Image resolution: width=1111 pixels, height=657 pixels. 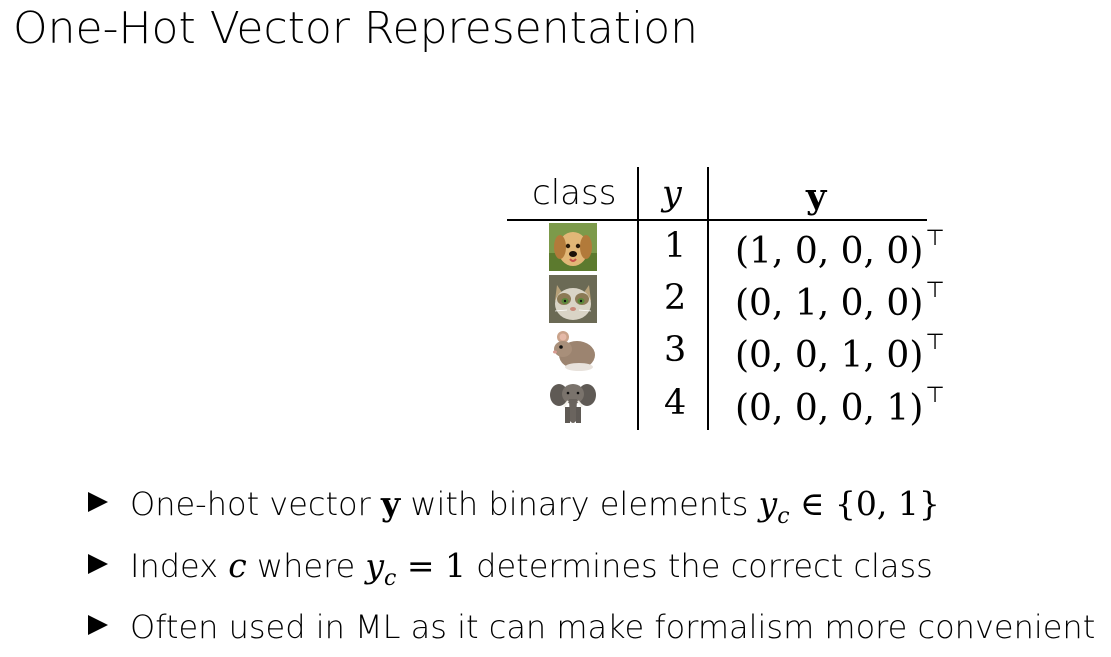 What do you see at coordinates (840, 249) in the screenshot?
I see `row-1-vector: (1, 0, 0, 0)⊤` at bounding box center [840, 249].